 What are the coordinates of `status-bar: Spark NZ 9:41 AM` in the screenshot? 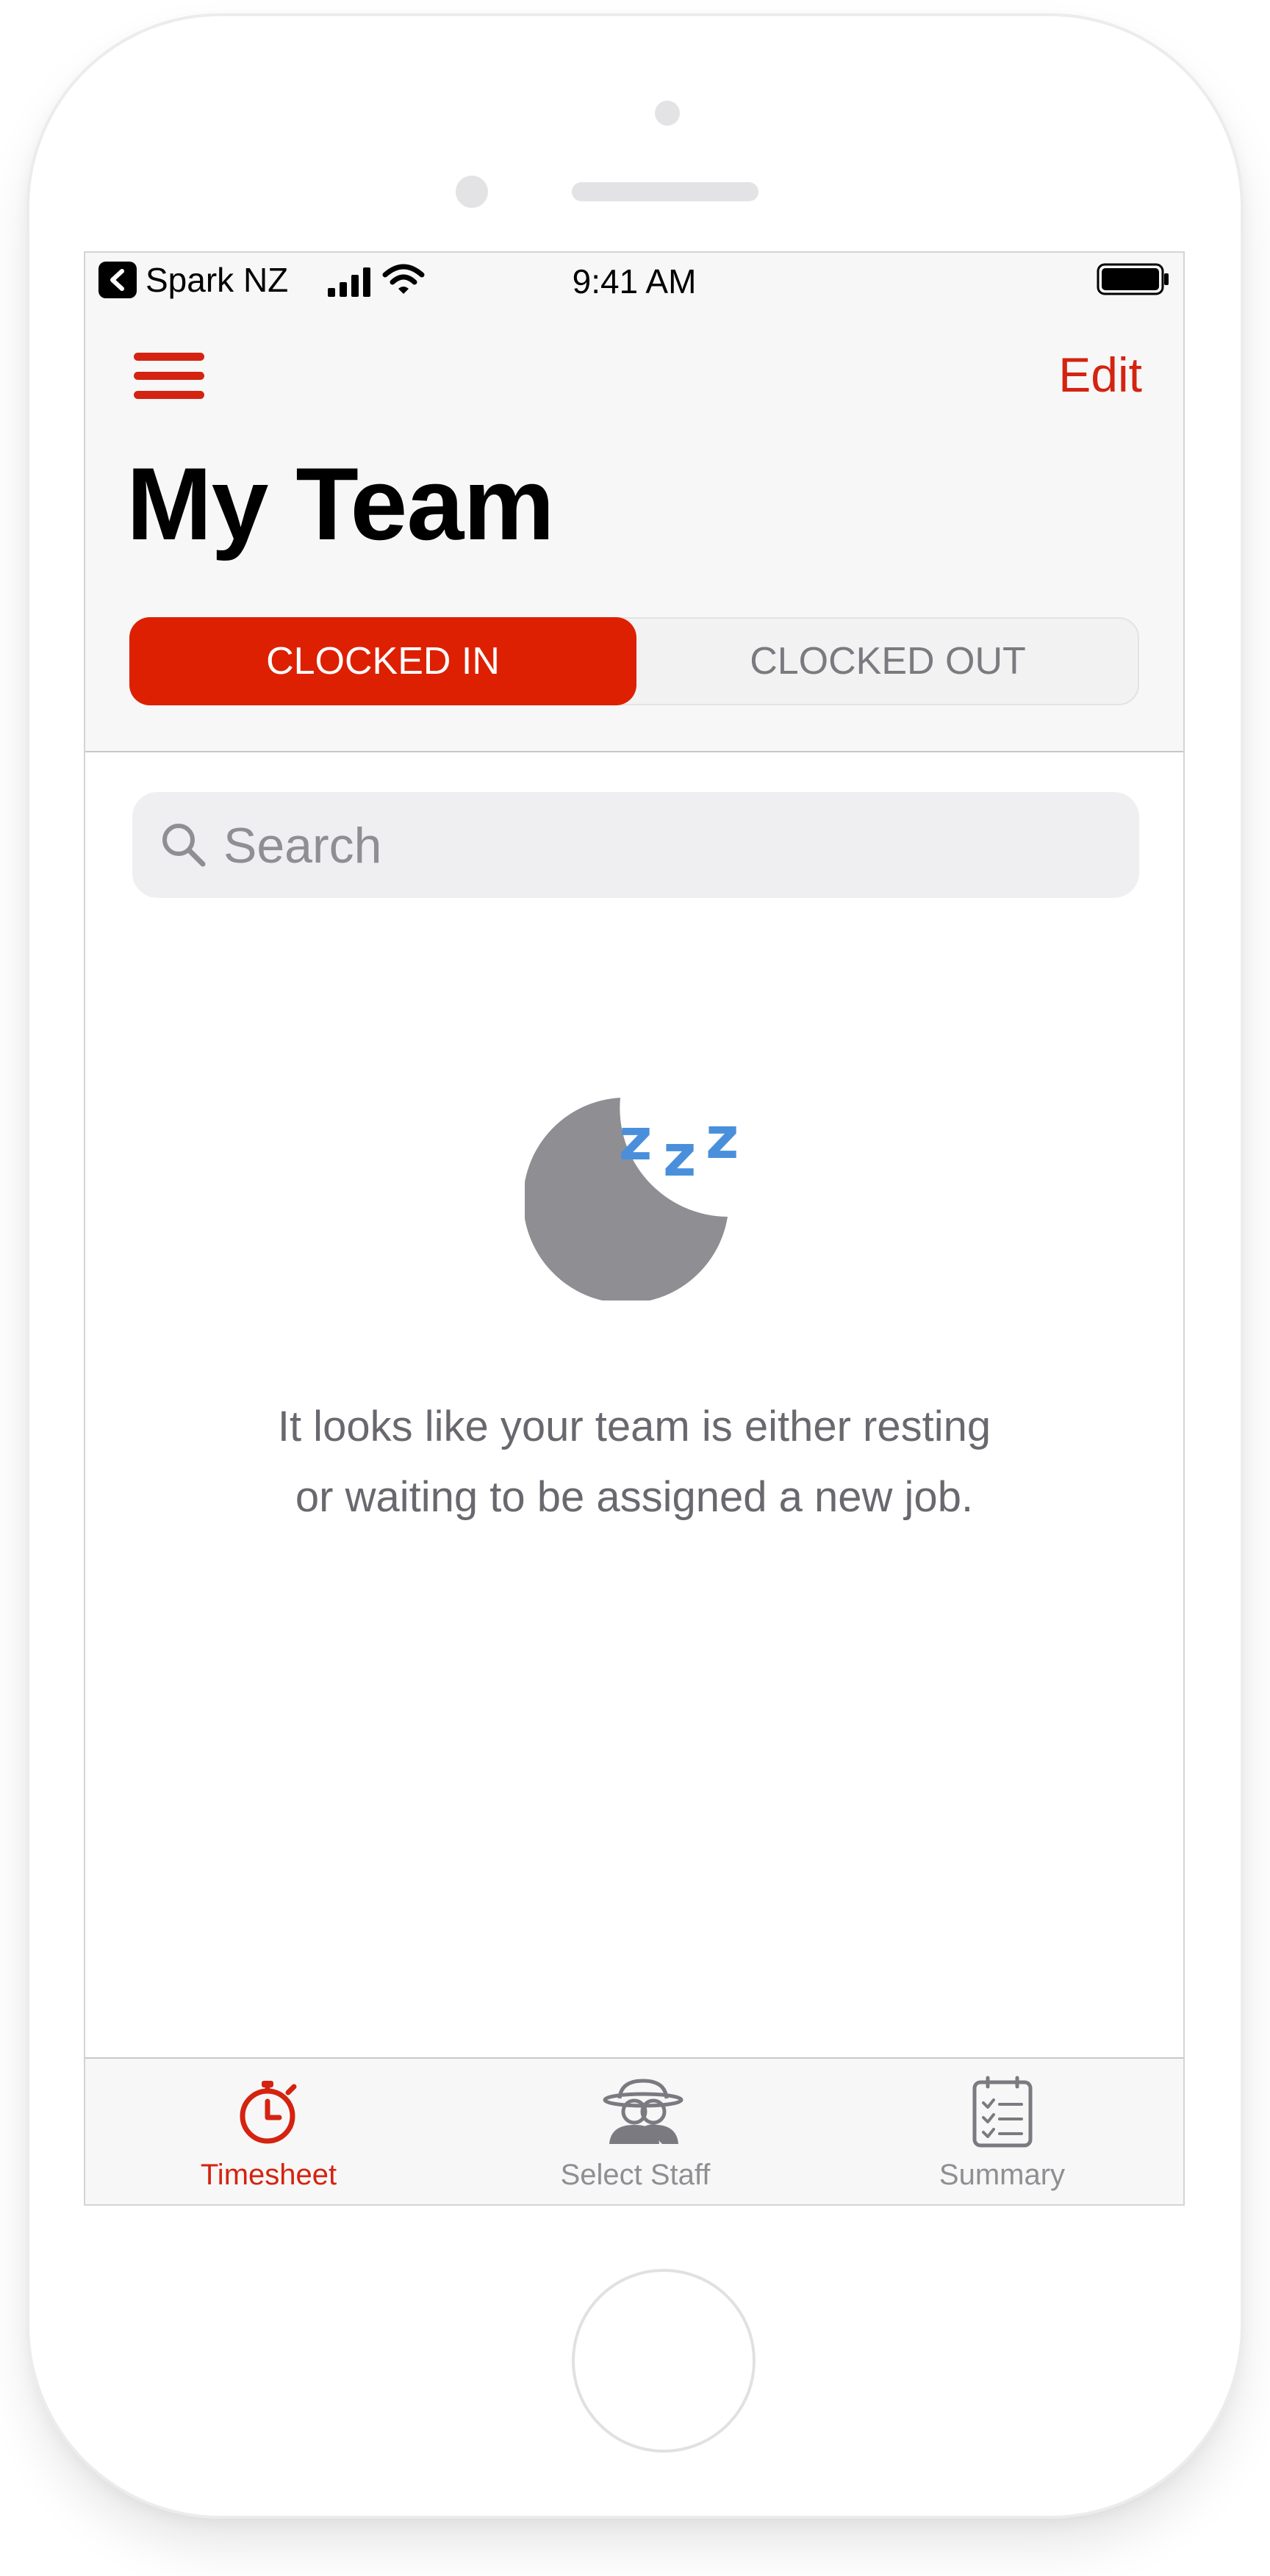 It's located at (634, 282).